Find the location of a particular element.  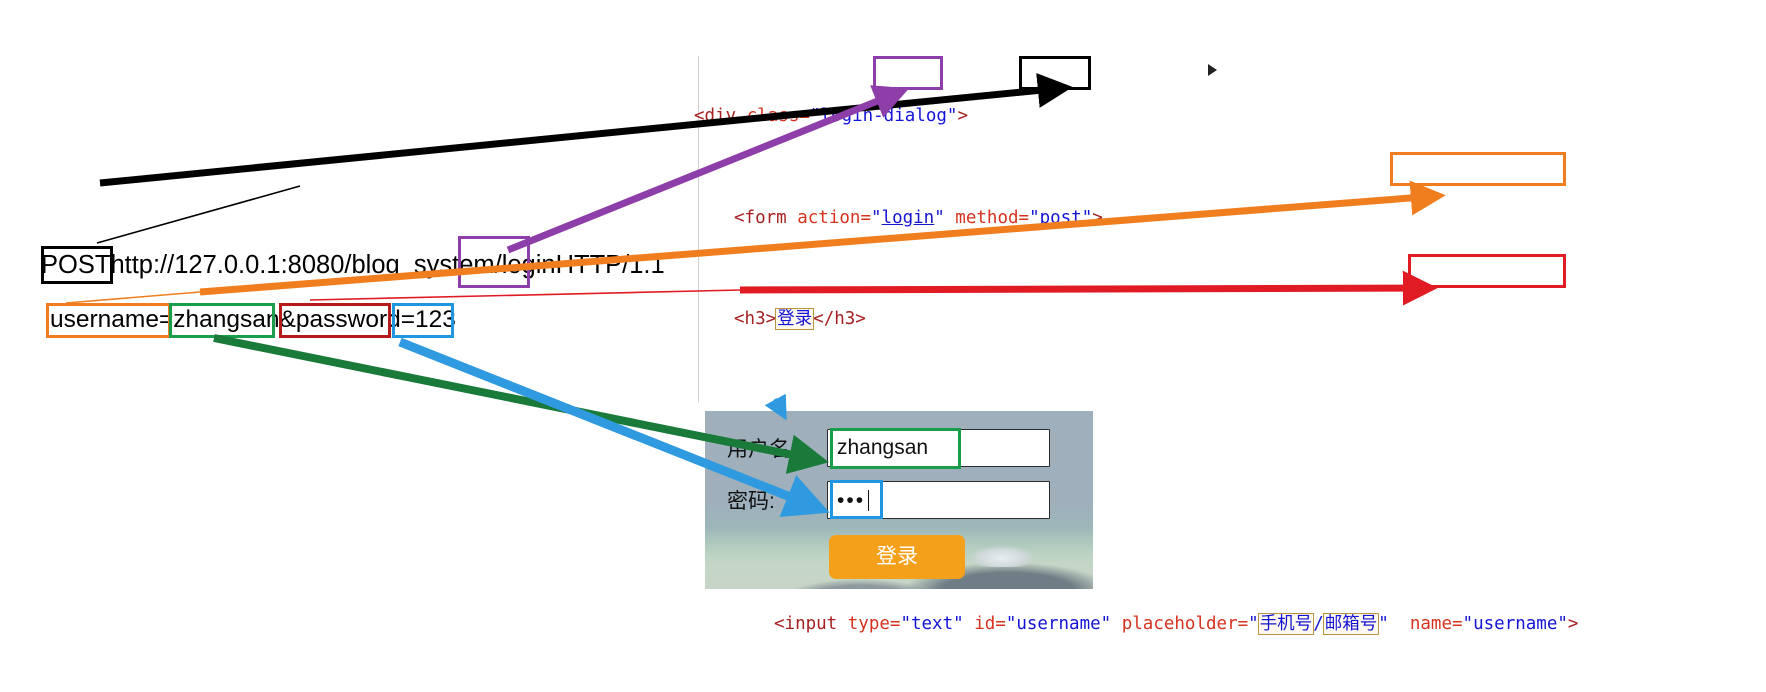

token-gt-1: > is located at coordinates (962, 116).